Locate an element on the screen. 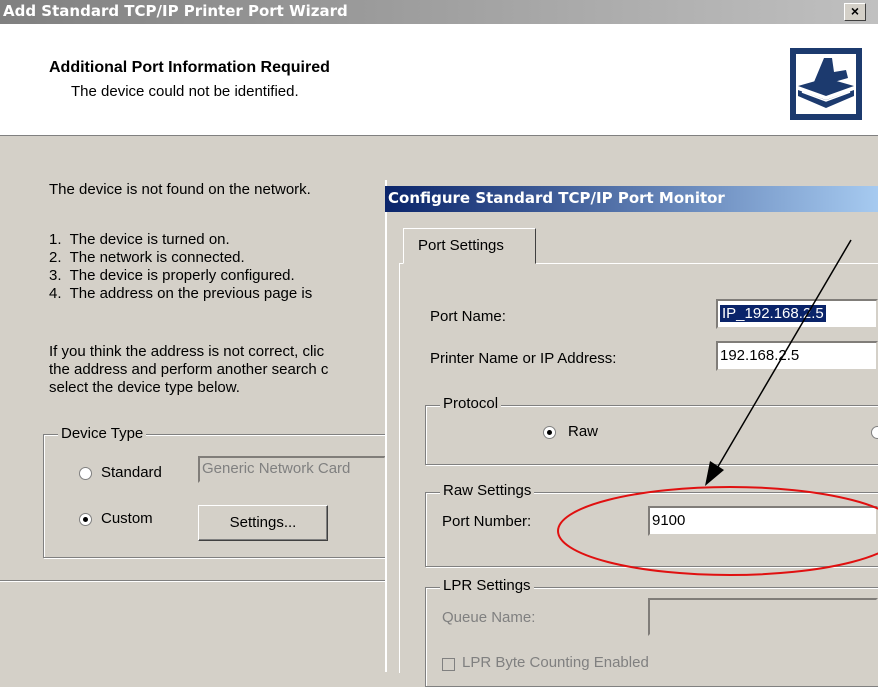 The width and height of the screenshot is (878, 687). annotation-arrow-line is located at coordinates (783, 355).